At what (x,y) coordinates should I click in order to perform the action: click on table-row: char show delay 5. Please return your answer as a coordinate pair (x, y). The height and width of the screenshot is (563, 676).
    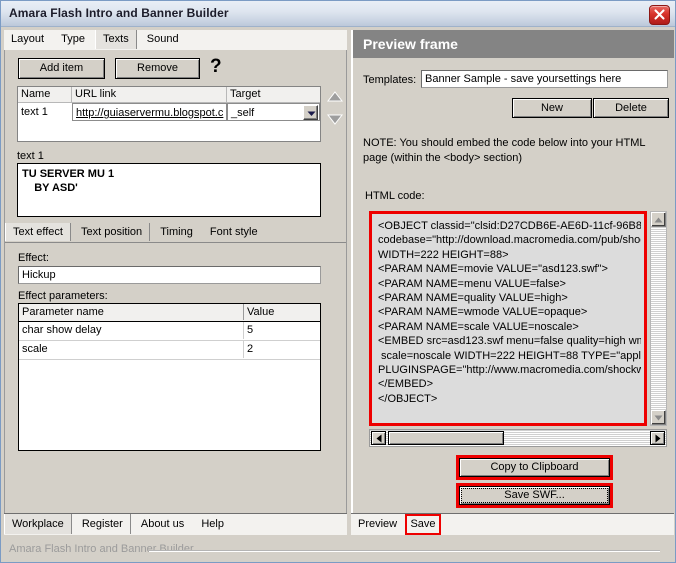
    Looking at the image, I should click on (169, 331).